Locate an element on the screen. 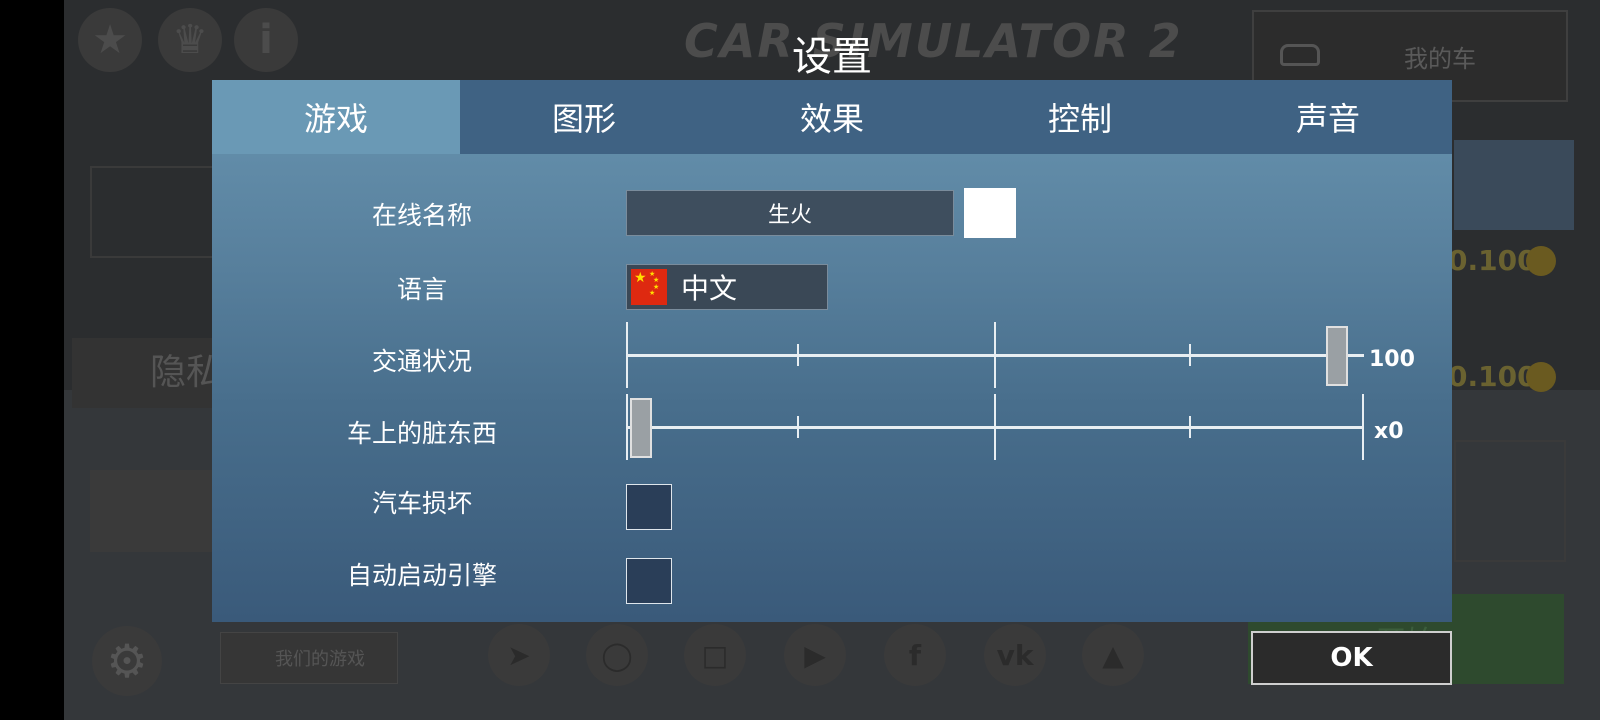  traffic-label: 交通状况 is located at coordinates (421, 361).